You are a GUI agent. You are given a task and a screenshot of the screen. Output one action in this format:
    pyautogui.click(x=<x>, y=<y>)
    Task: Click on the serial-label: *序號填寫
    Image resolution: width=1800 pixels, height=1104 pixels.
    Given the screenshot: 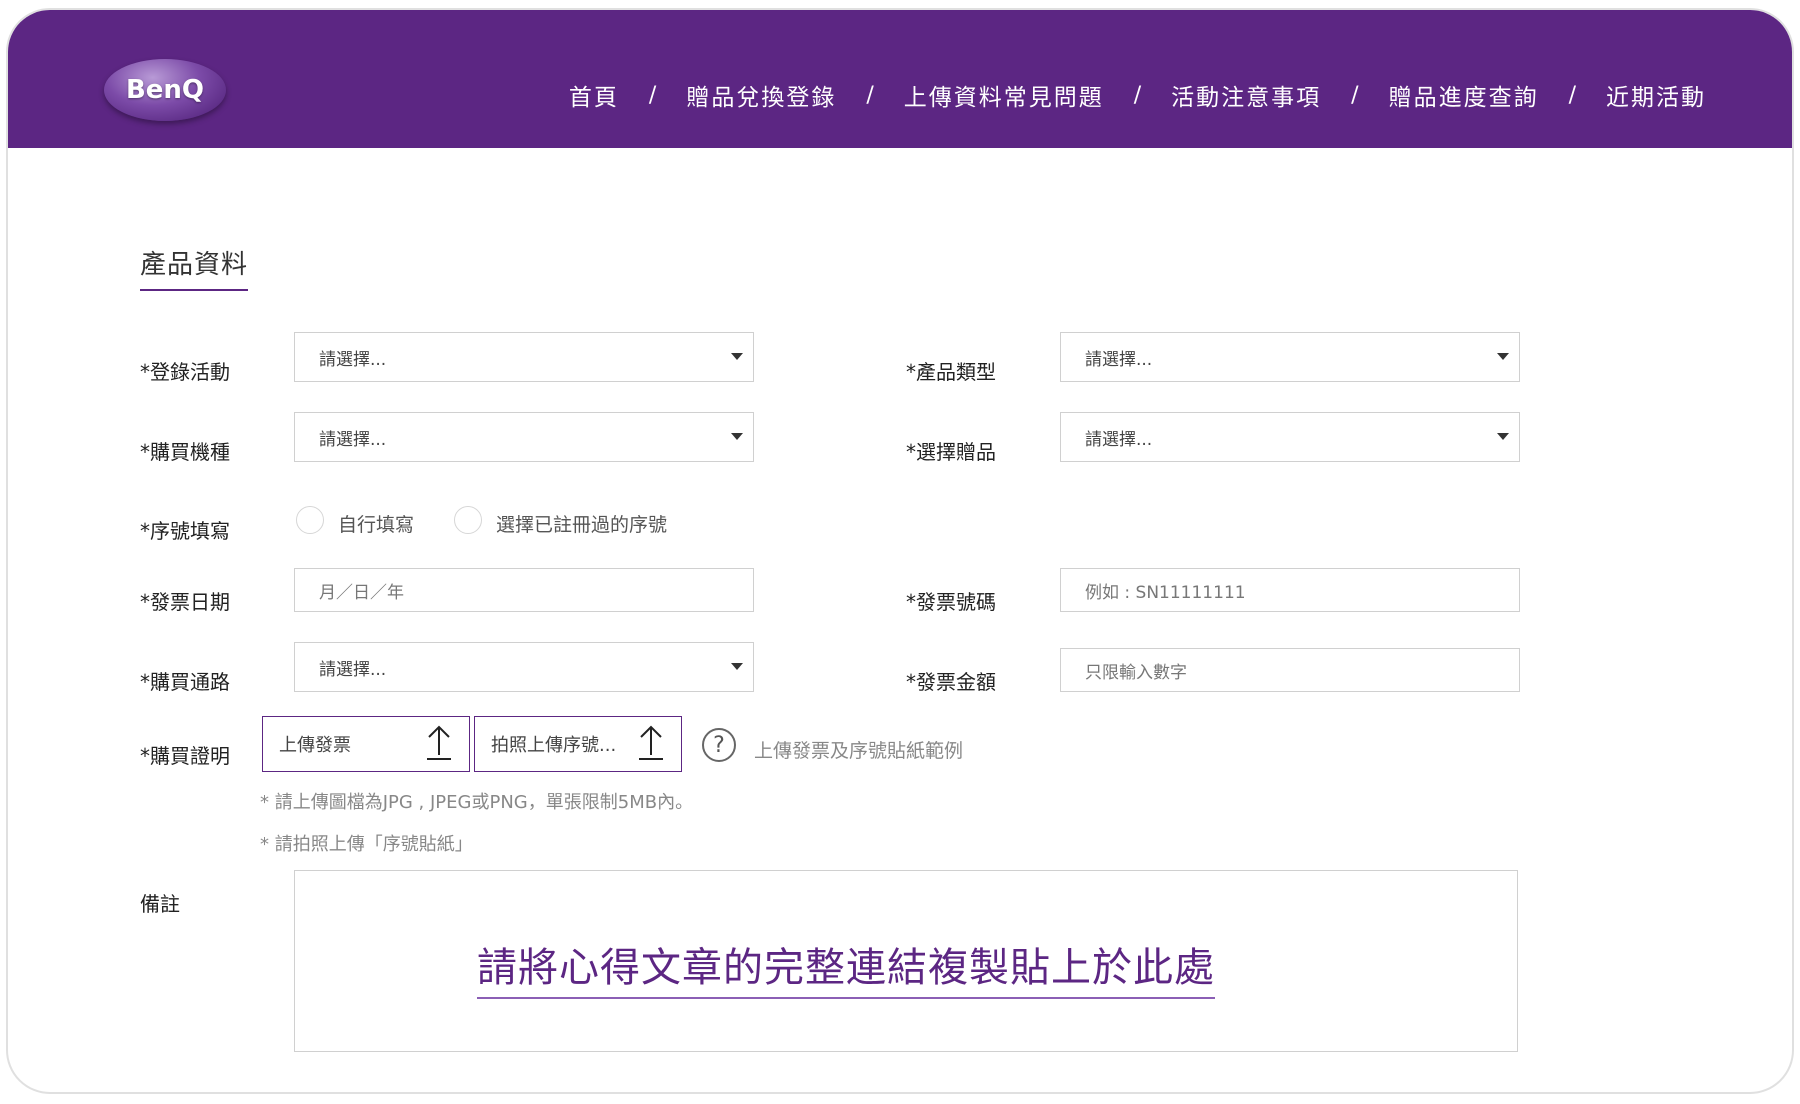 What is the action you would take?
    pyautogui.click(x=185, y=531)
    